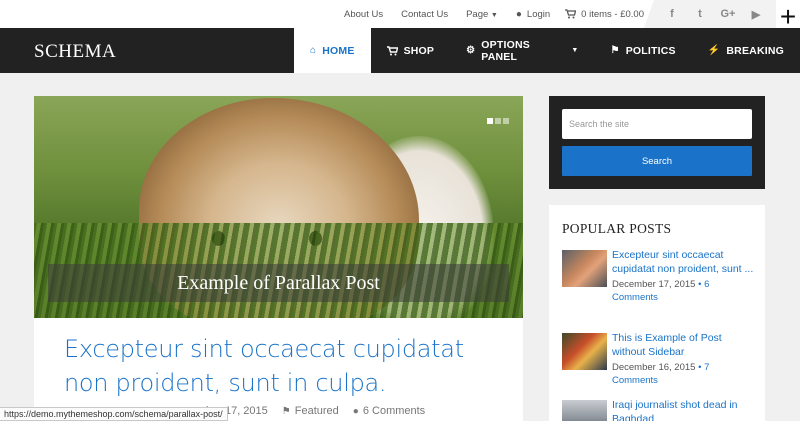 The width and height of the screenshot is (800, 421). I want to click on bolt-icon: ⚡, so click(714, 50).